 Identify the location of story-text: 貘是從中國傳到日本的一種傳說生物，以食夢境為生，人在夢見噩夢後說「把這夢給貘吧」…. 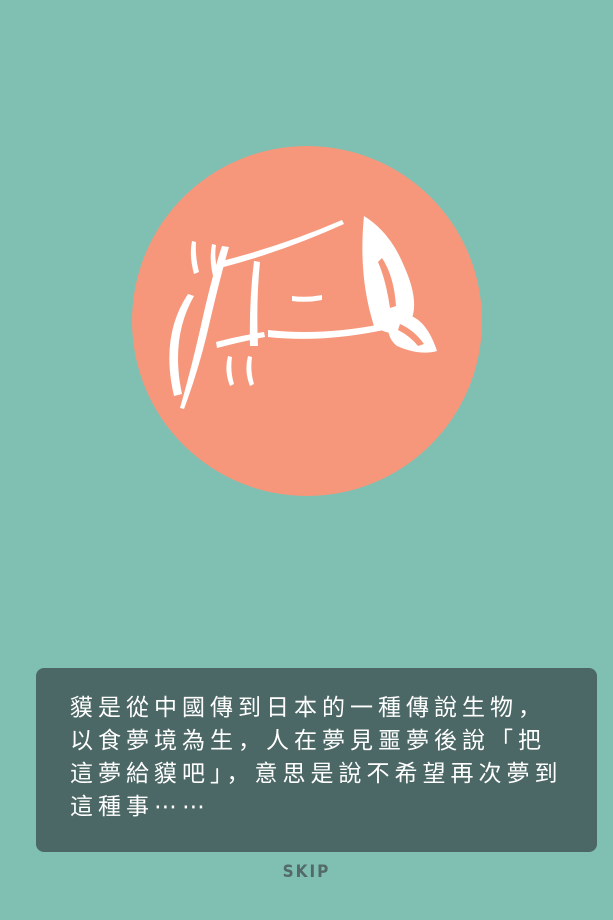
(316, 757).